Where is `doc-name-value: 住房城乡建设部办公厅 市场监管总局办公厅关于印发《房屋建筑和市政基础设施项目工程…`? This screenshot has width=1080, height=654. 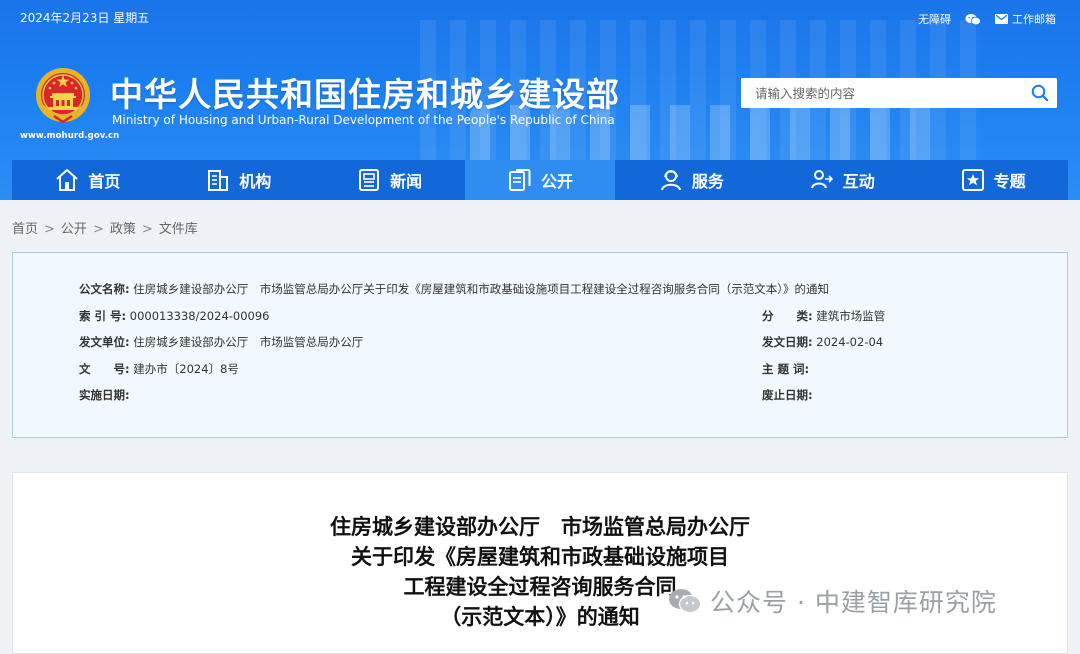 doc-name-value: 住房城乡建设部办公厅 市场监管总局办公厅关于印发《房屋建筑和市政基础设施项目工程… is located at coordinates (481, 289).